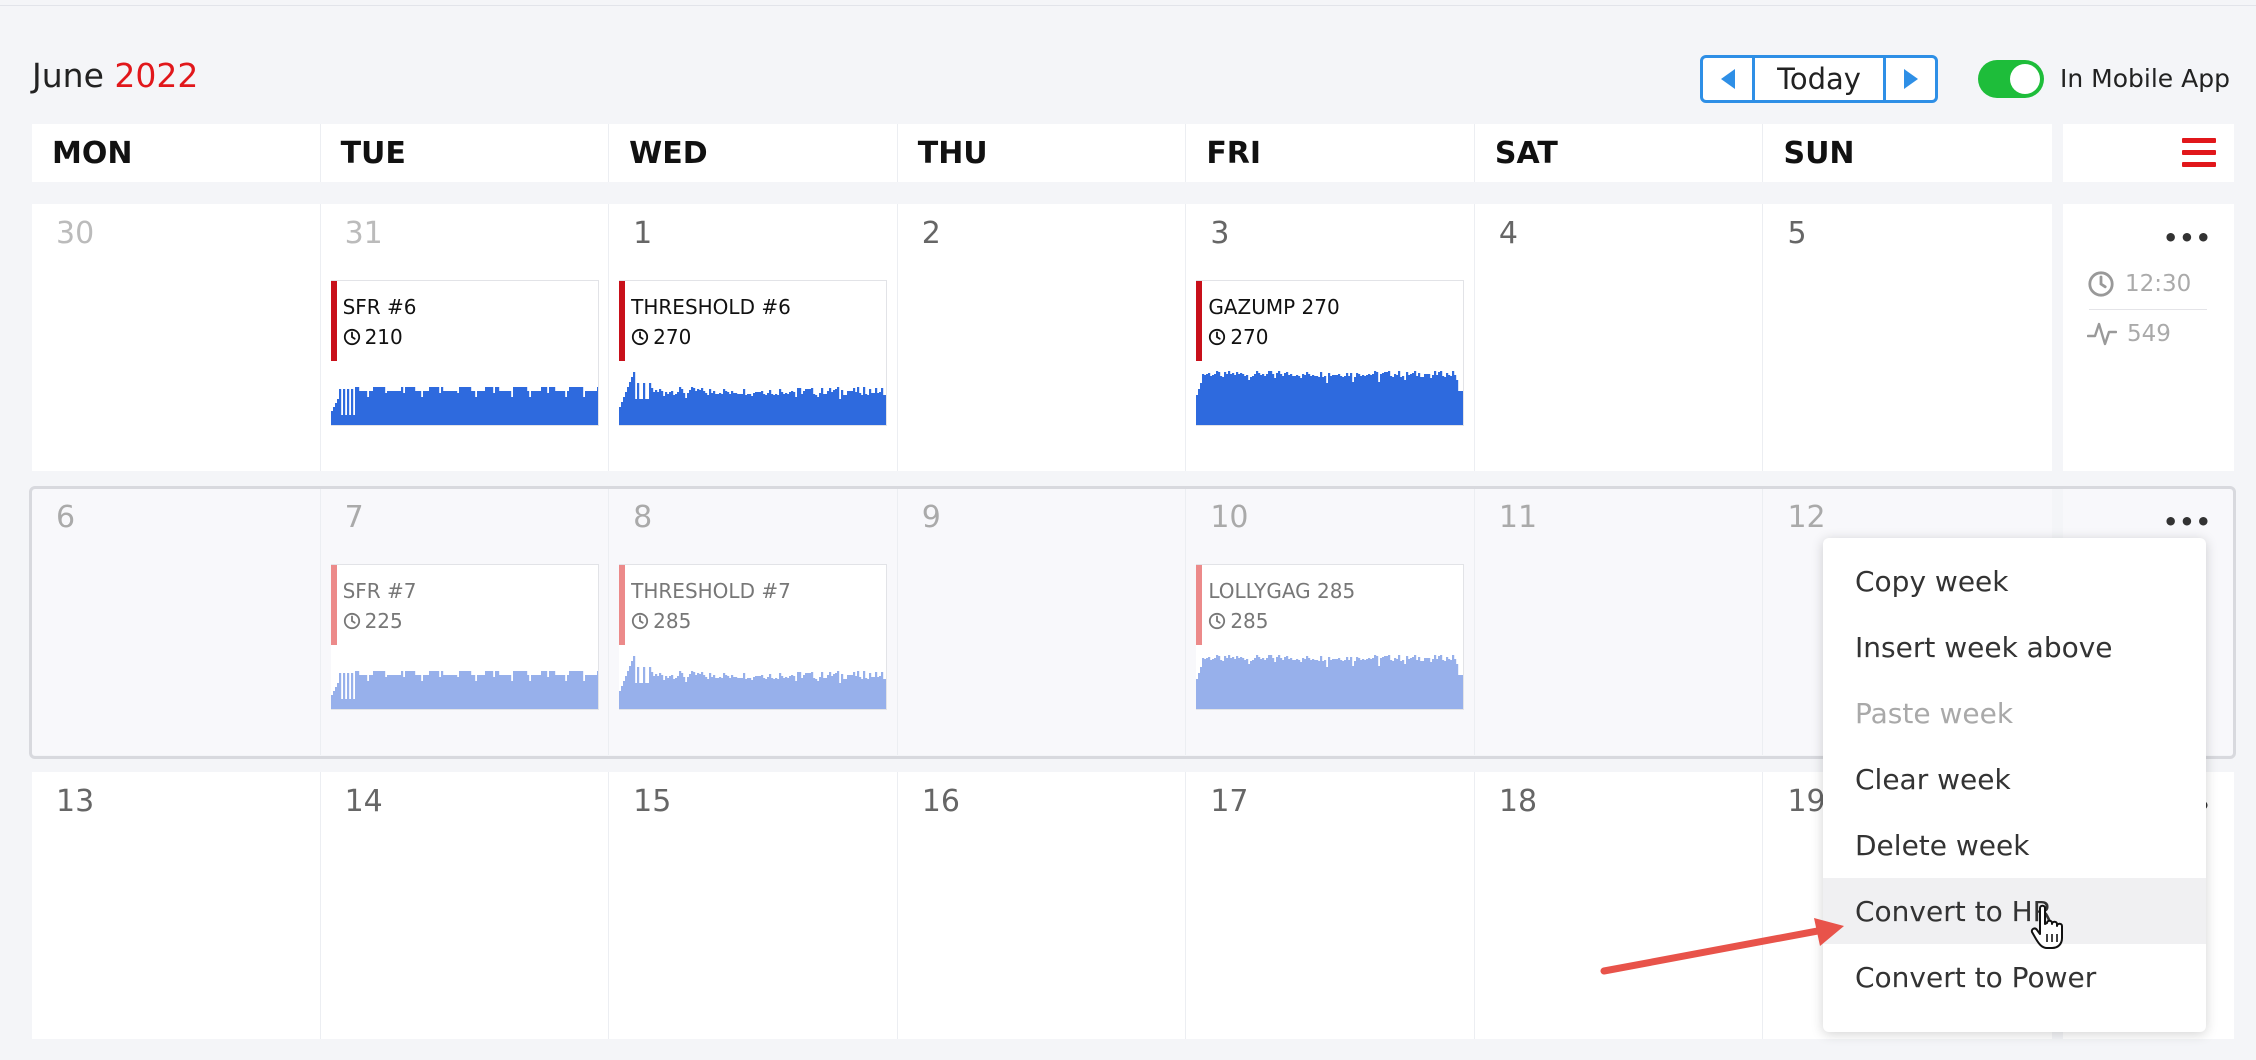 The image size is (2256, 1060). I want to click on triangle-right-icon, so click(1910, 79).